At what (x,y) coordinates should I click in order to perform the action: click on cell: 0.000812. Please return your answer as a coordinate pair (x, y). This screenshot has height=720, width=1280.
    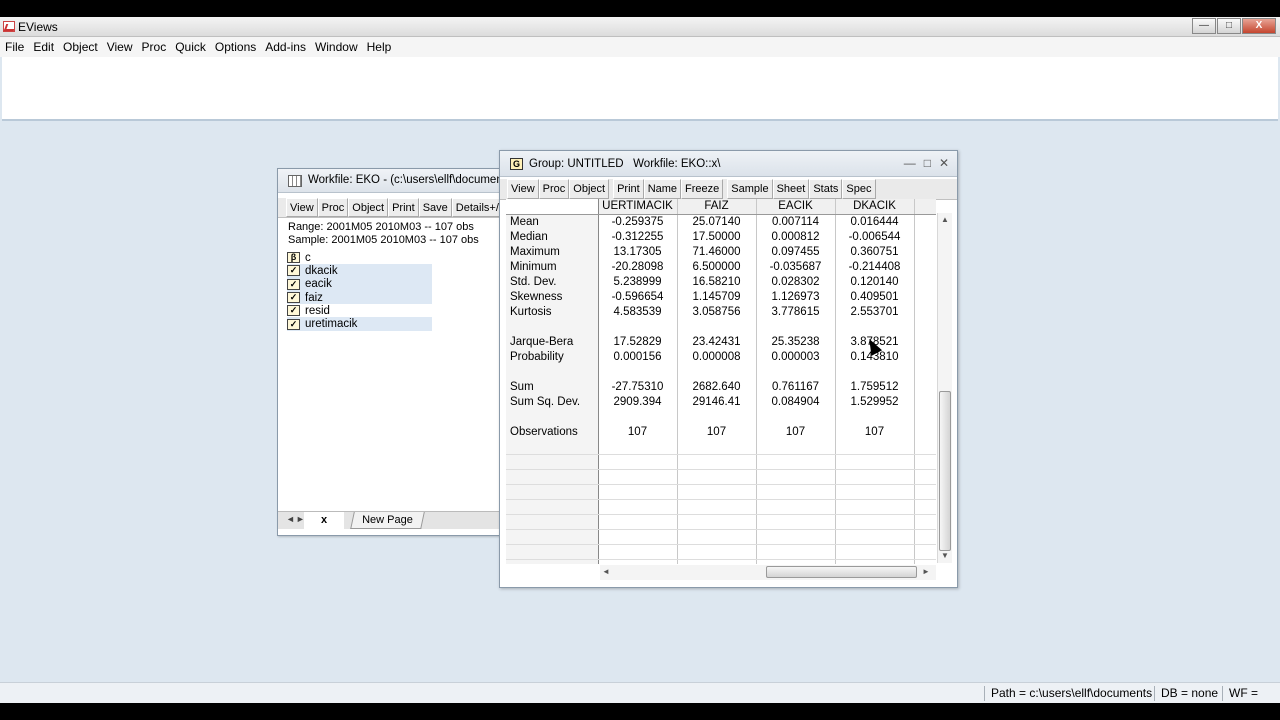
    Looking at the image, I should click on (796, 236).